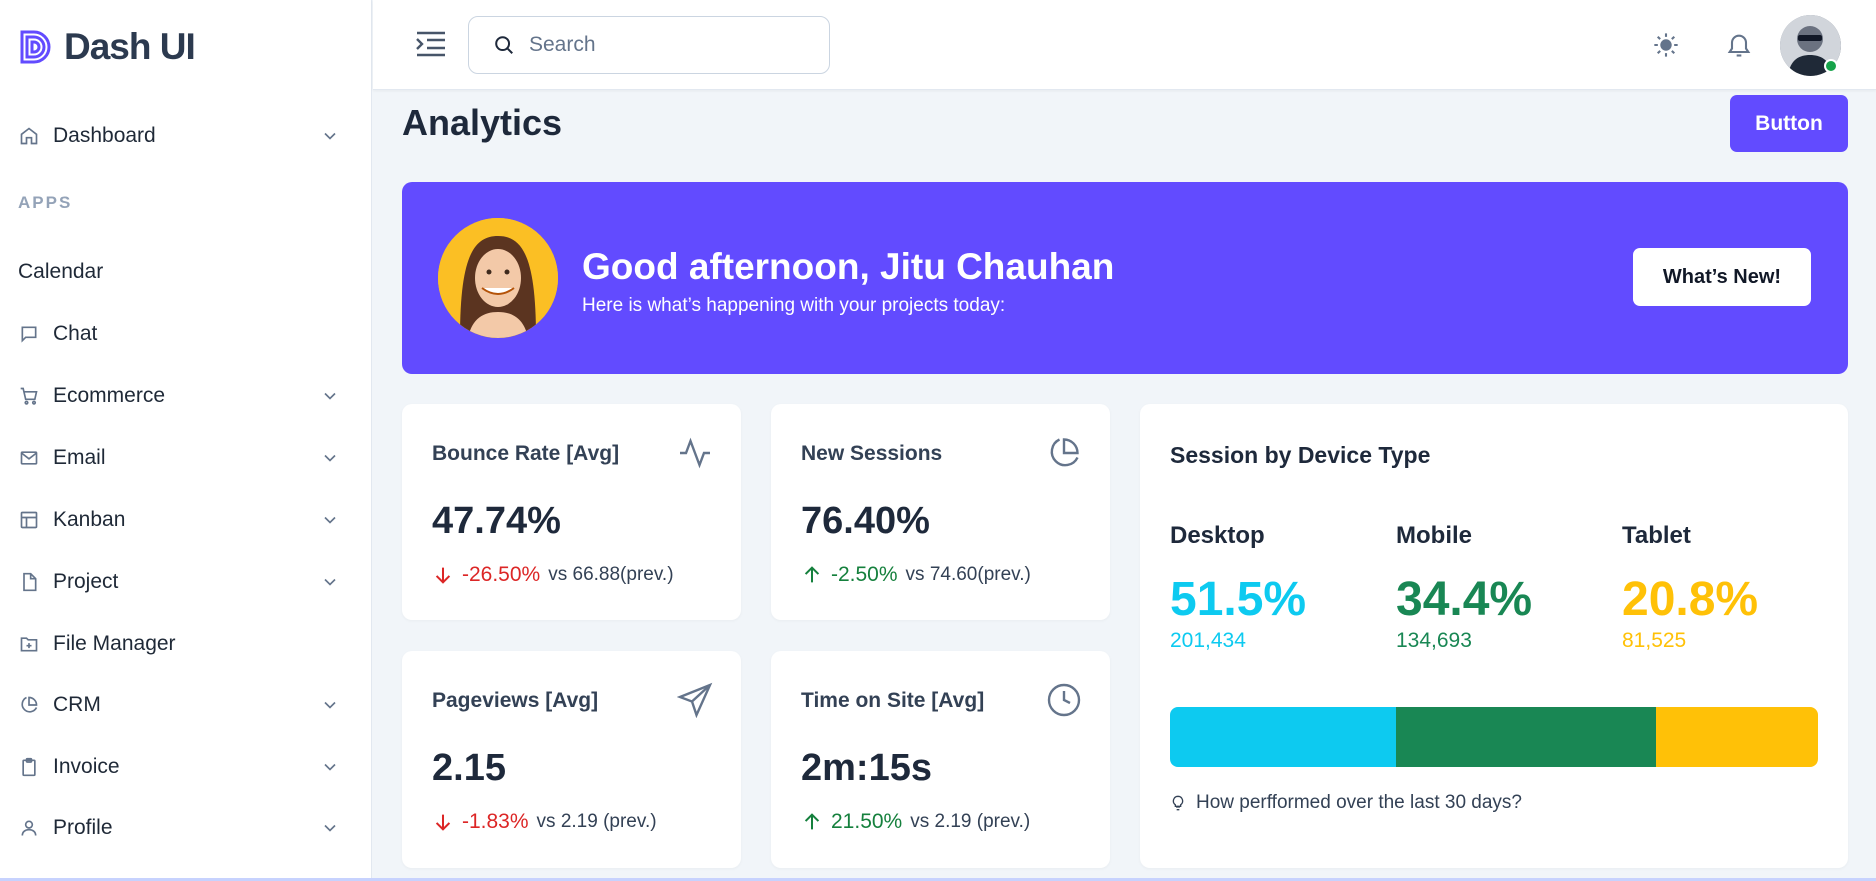 Image resolution: width=1876 pixels, height=881 pixels. What do you see at coordinates (77, 704) in the screenshot?
I see `sidebar-item-label: CRM` at bounding box center [77, 704].